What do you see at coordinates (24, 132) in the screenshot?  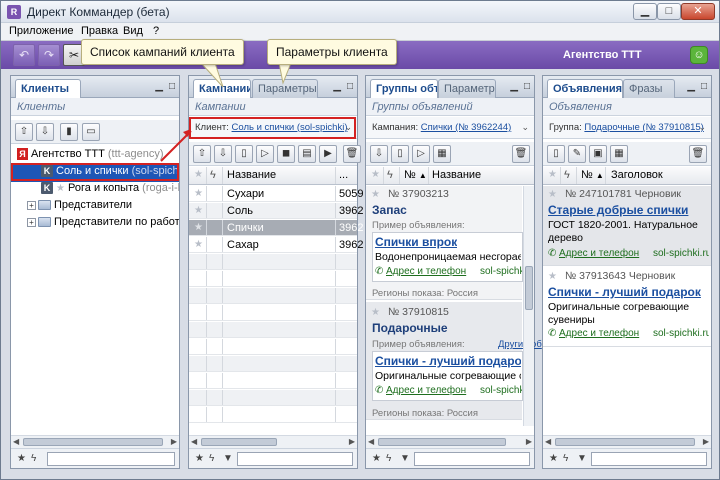 I see `upload-icon: ⇧` at bounding box center [24, 132].